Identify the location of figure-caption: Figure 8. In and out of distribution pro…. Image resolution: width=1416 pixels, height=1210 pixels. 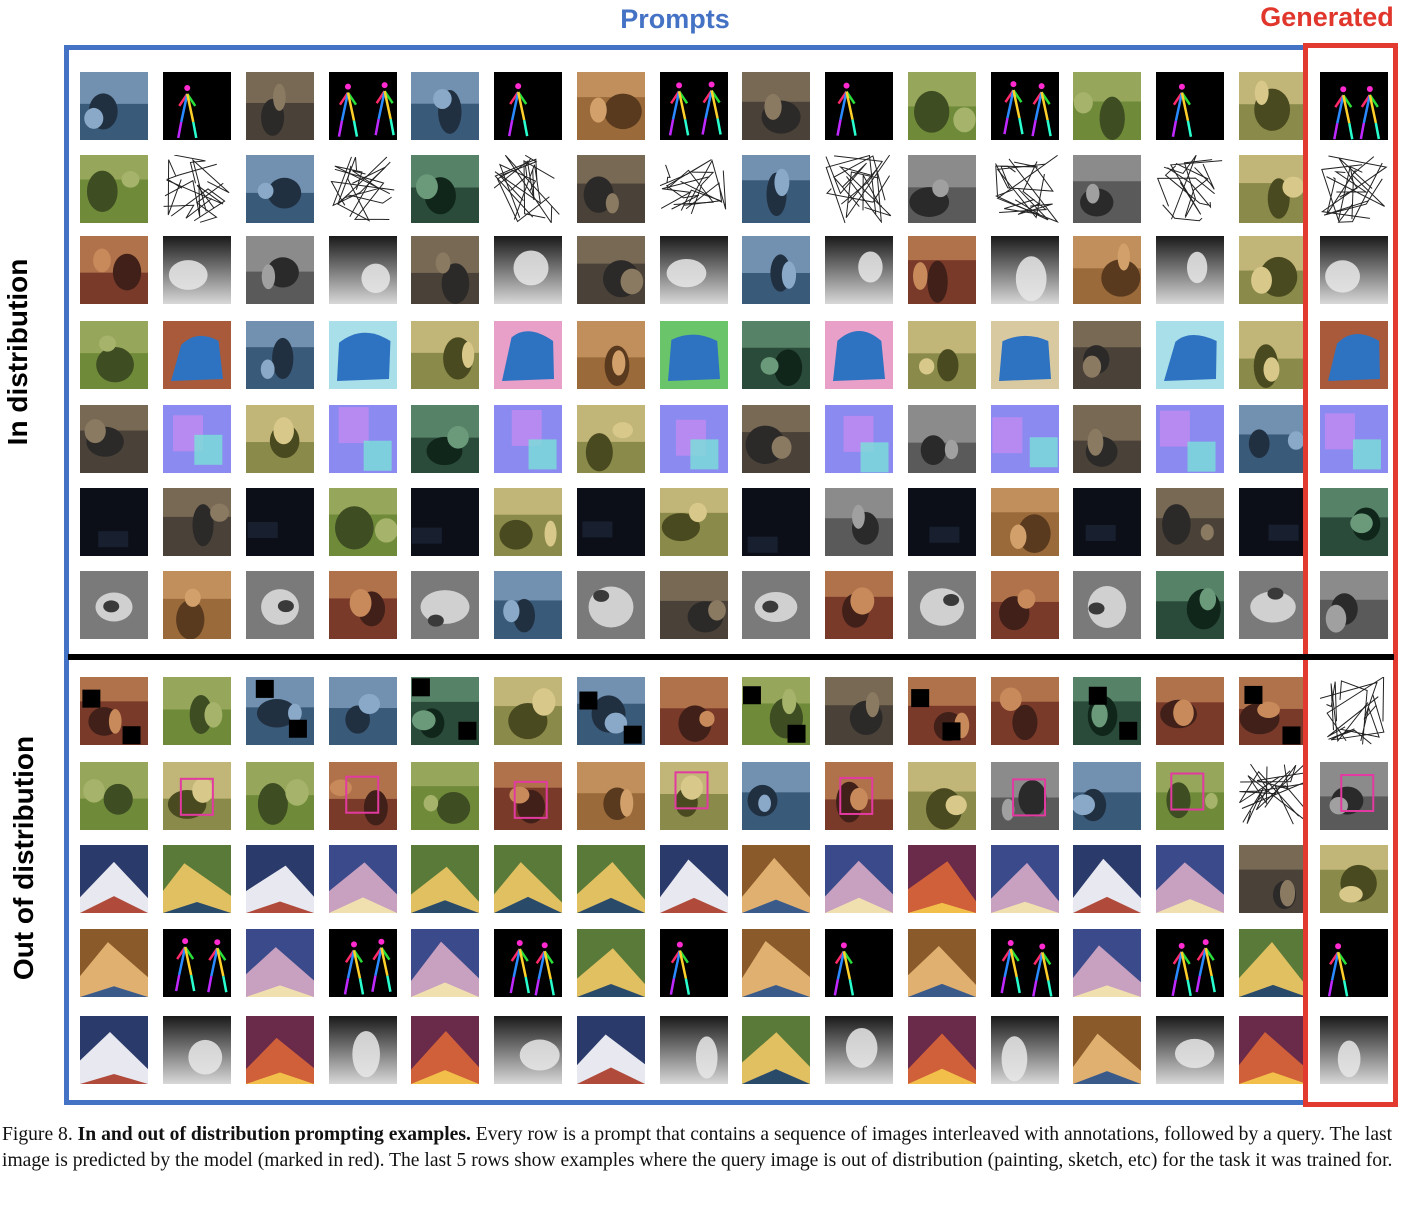
(708, 1148).